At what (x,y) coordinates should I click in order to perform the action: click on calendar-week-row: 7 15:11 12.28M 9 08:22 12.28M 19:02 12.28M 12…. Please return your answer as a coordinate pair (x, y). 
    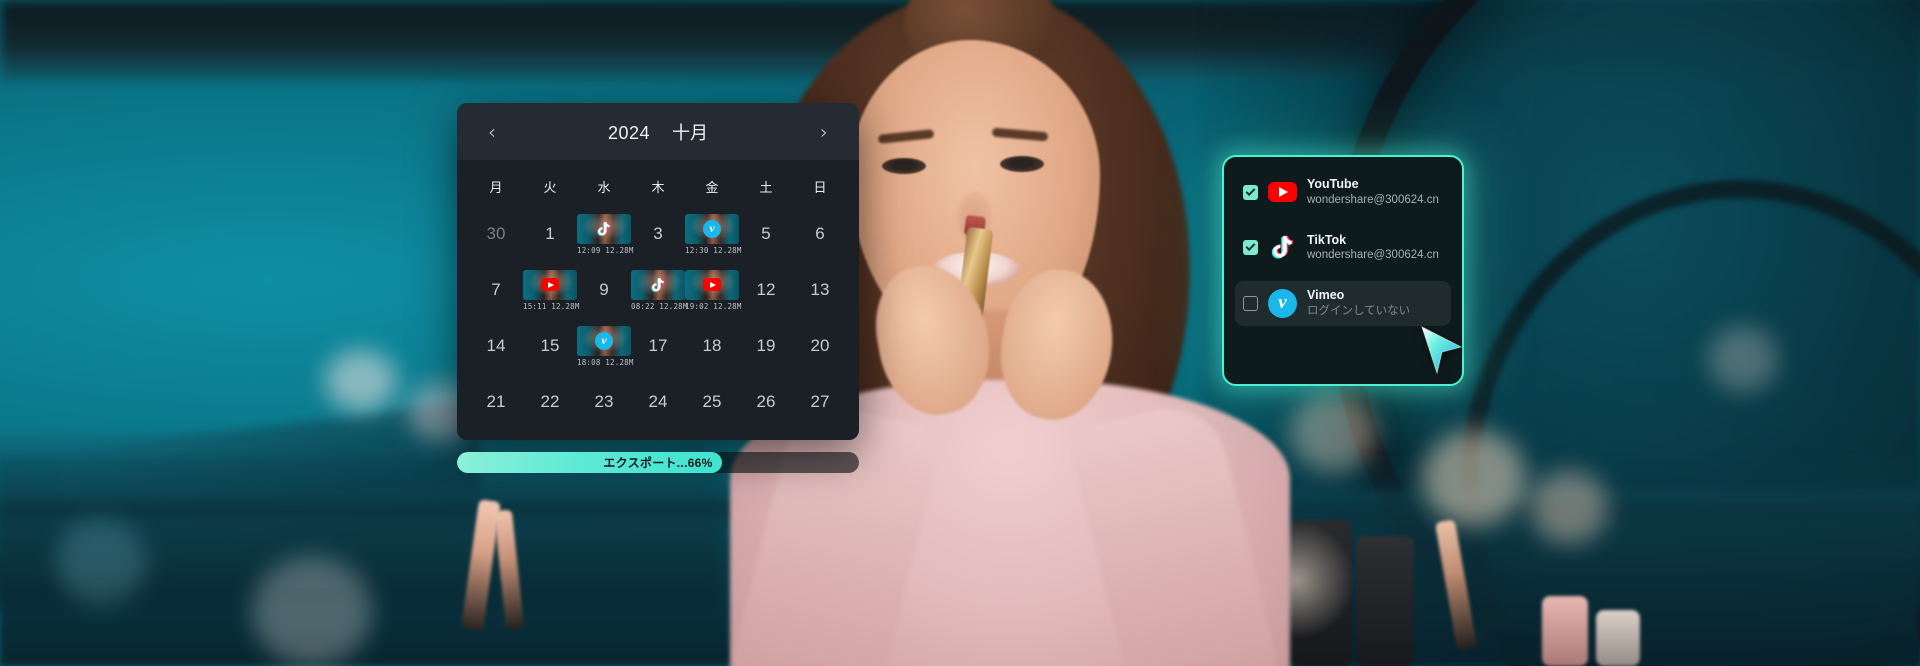
    Looking at the image, I should click on (658, 290).